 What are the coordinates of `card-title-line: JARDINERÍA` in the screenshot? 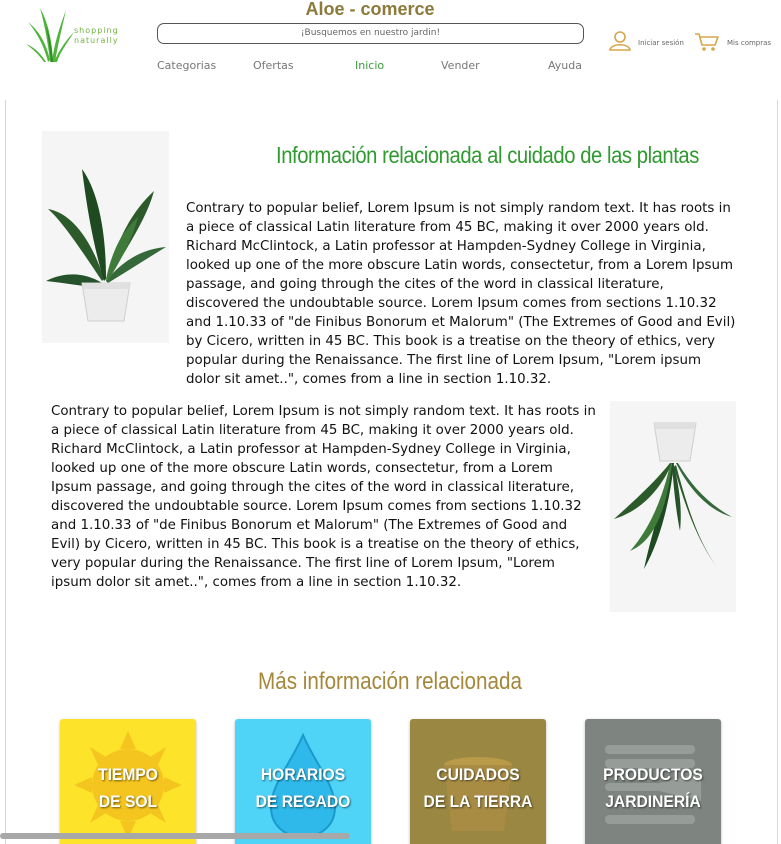 It's located at (653, 801).